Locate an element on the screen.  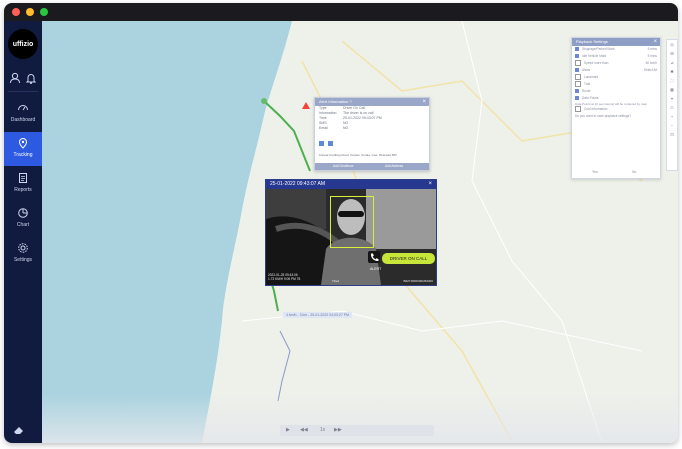
map-tool-button: ⊿ is located at coordinates (672, 62).